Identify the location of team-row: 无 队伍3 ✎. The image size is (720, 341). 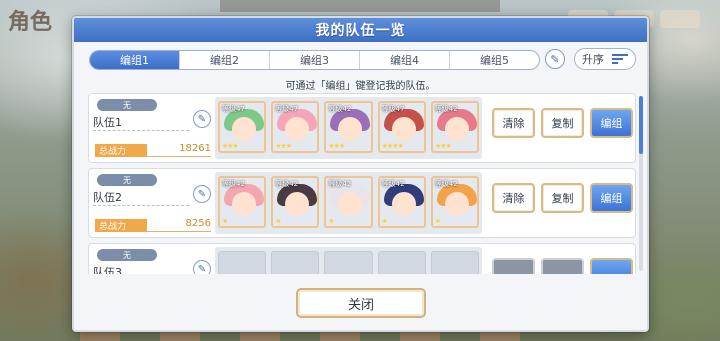
(362, 258).